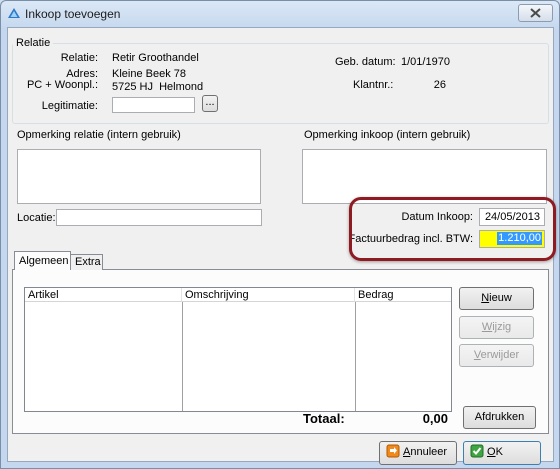  What do you see at coordinates (33, 43) in the screenshot?
I see `relatie-group-label: Relatie` at bounding box center [33, 43].